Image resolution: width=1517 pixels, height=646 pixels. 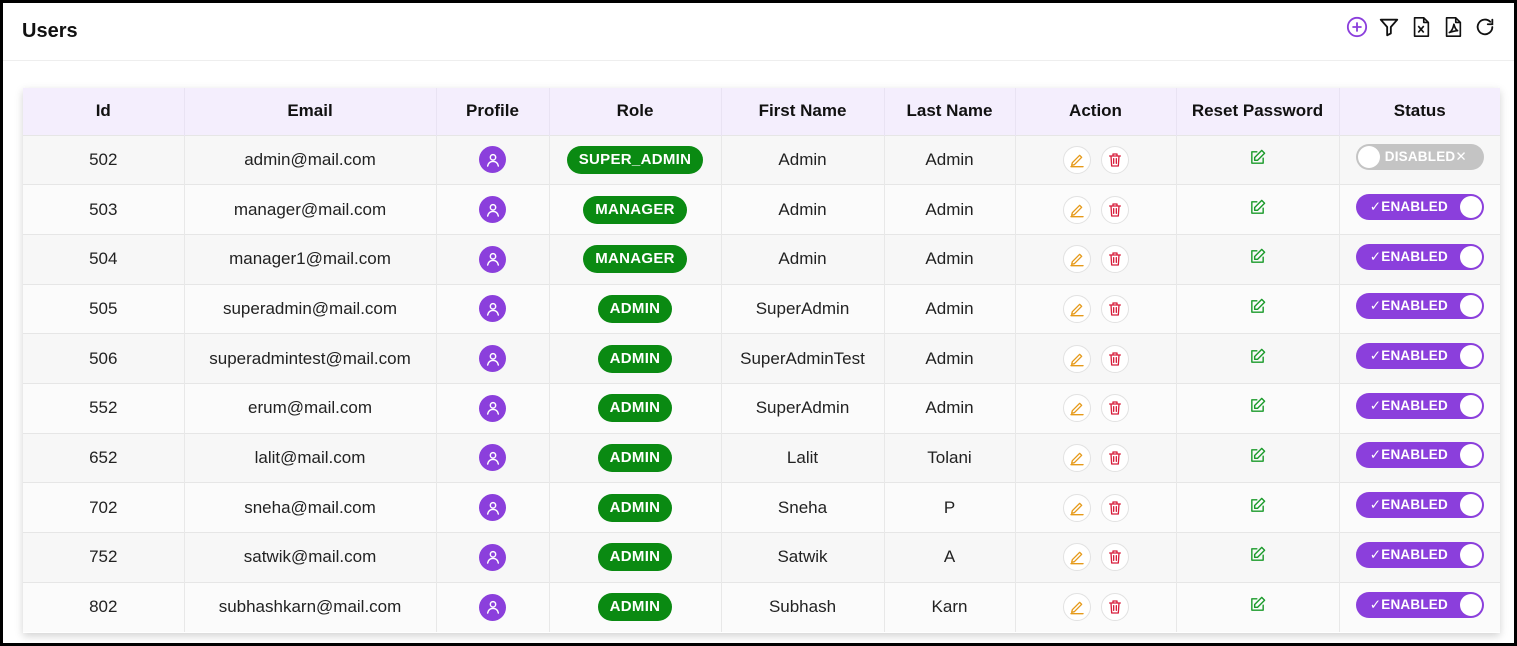 I want to click on status-label: ✓ENABLED, so click(x=1409, y=455).